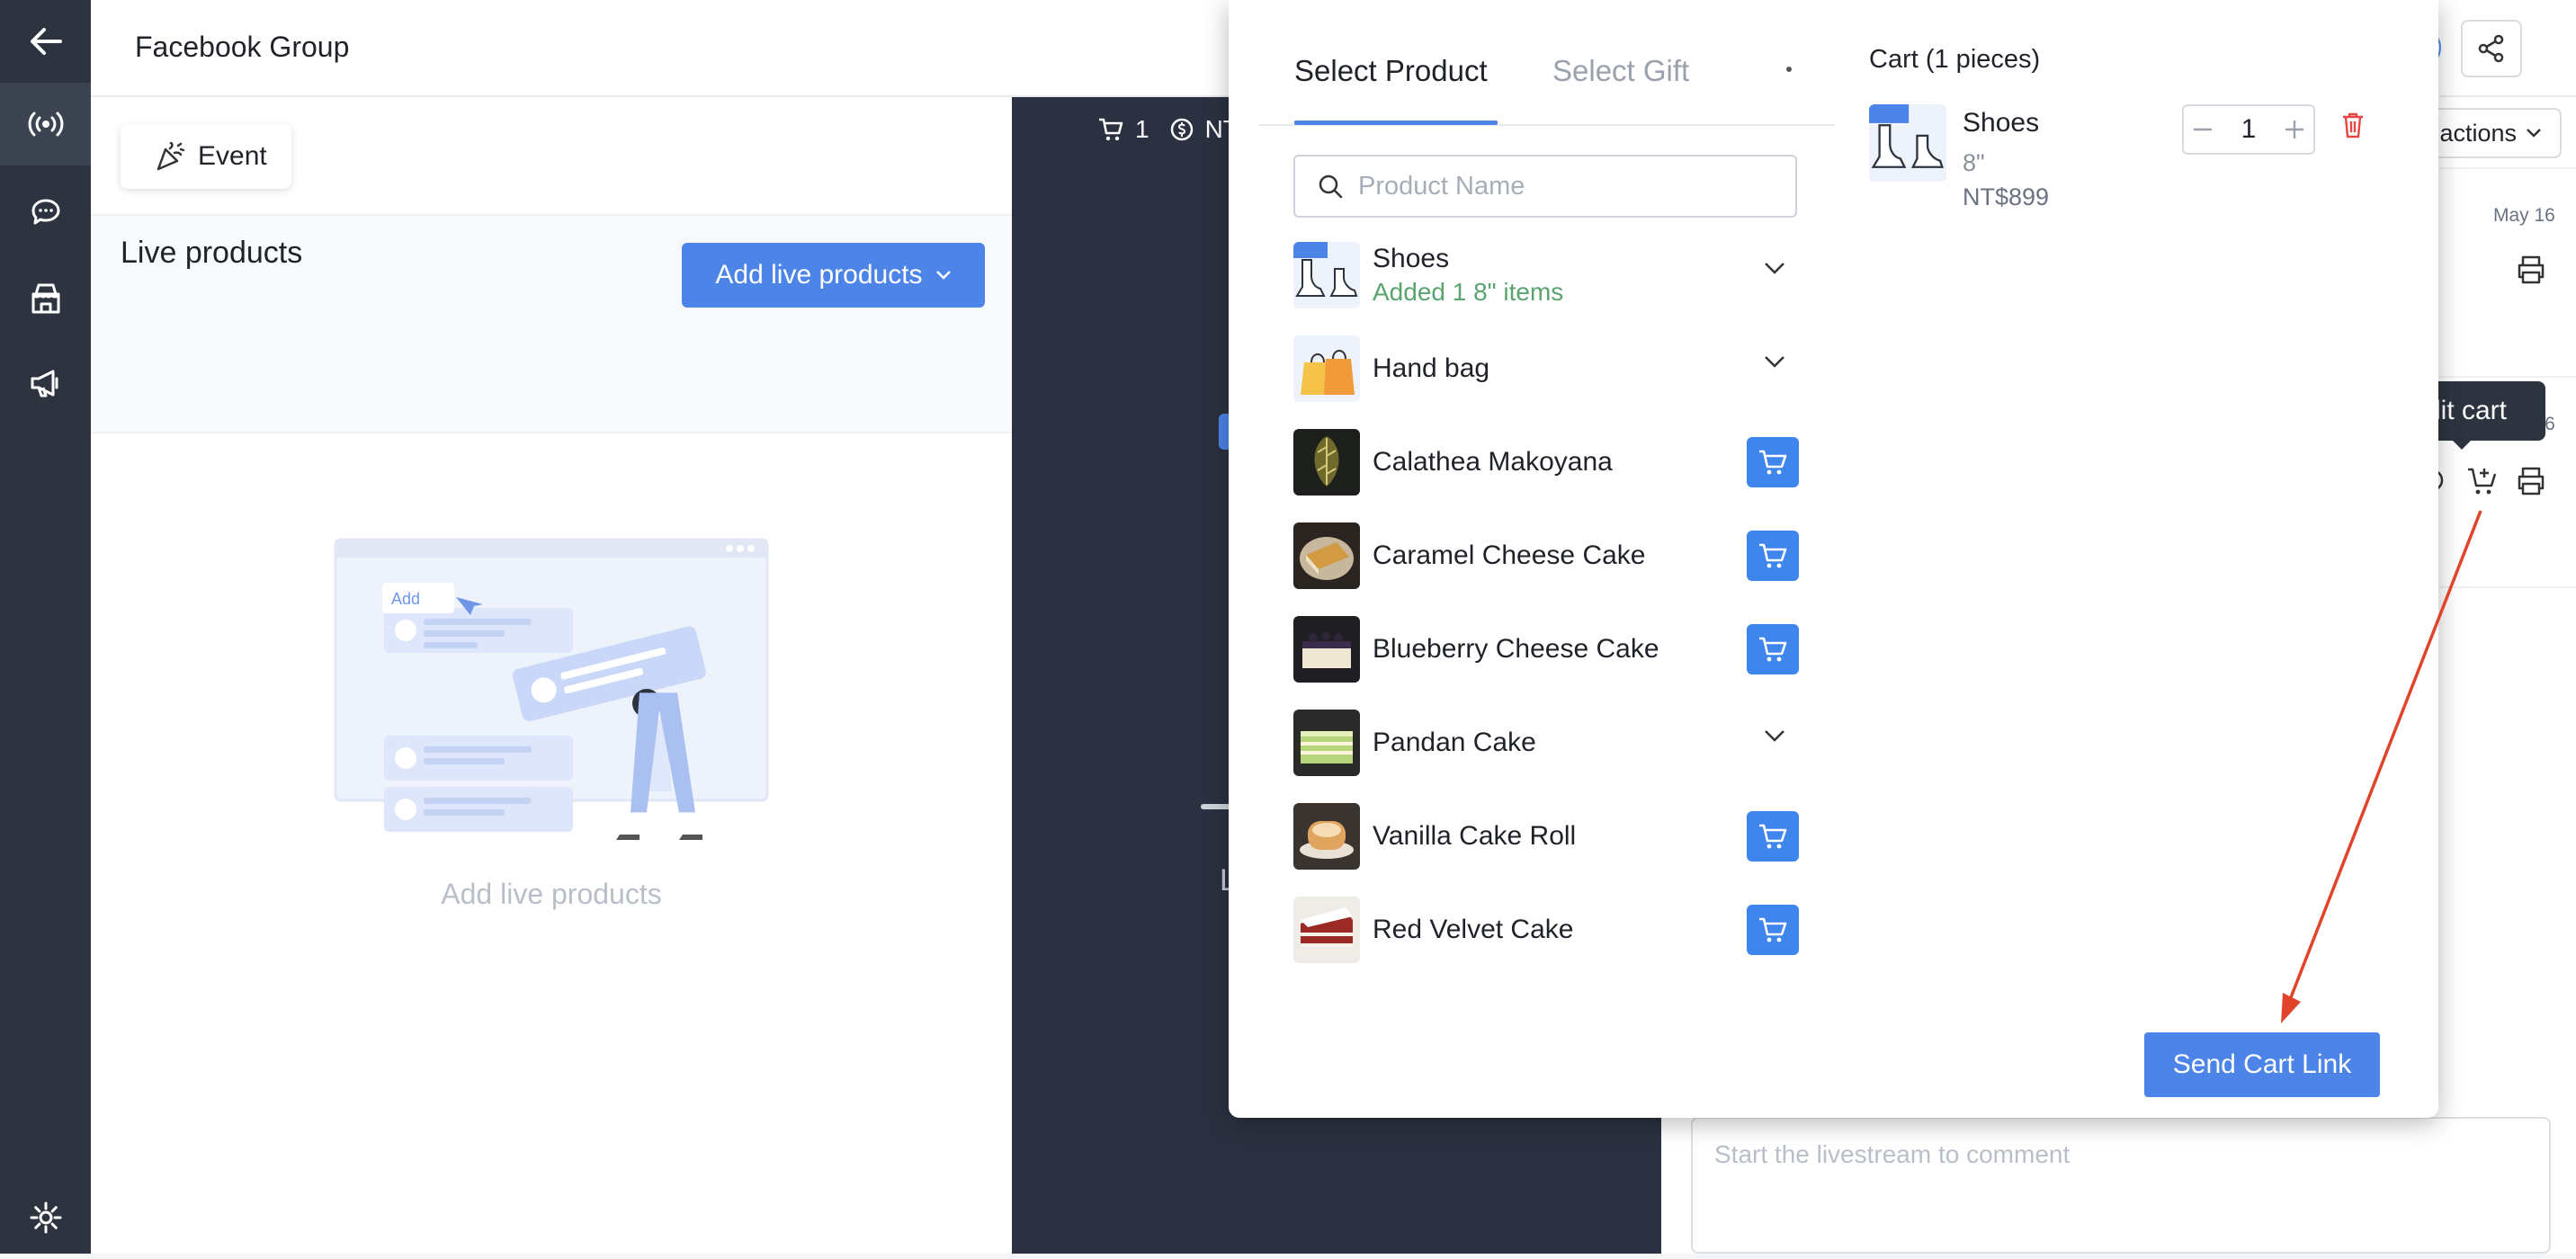  I want to click on product-search, so click(1545, 186).